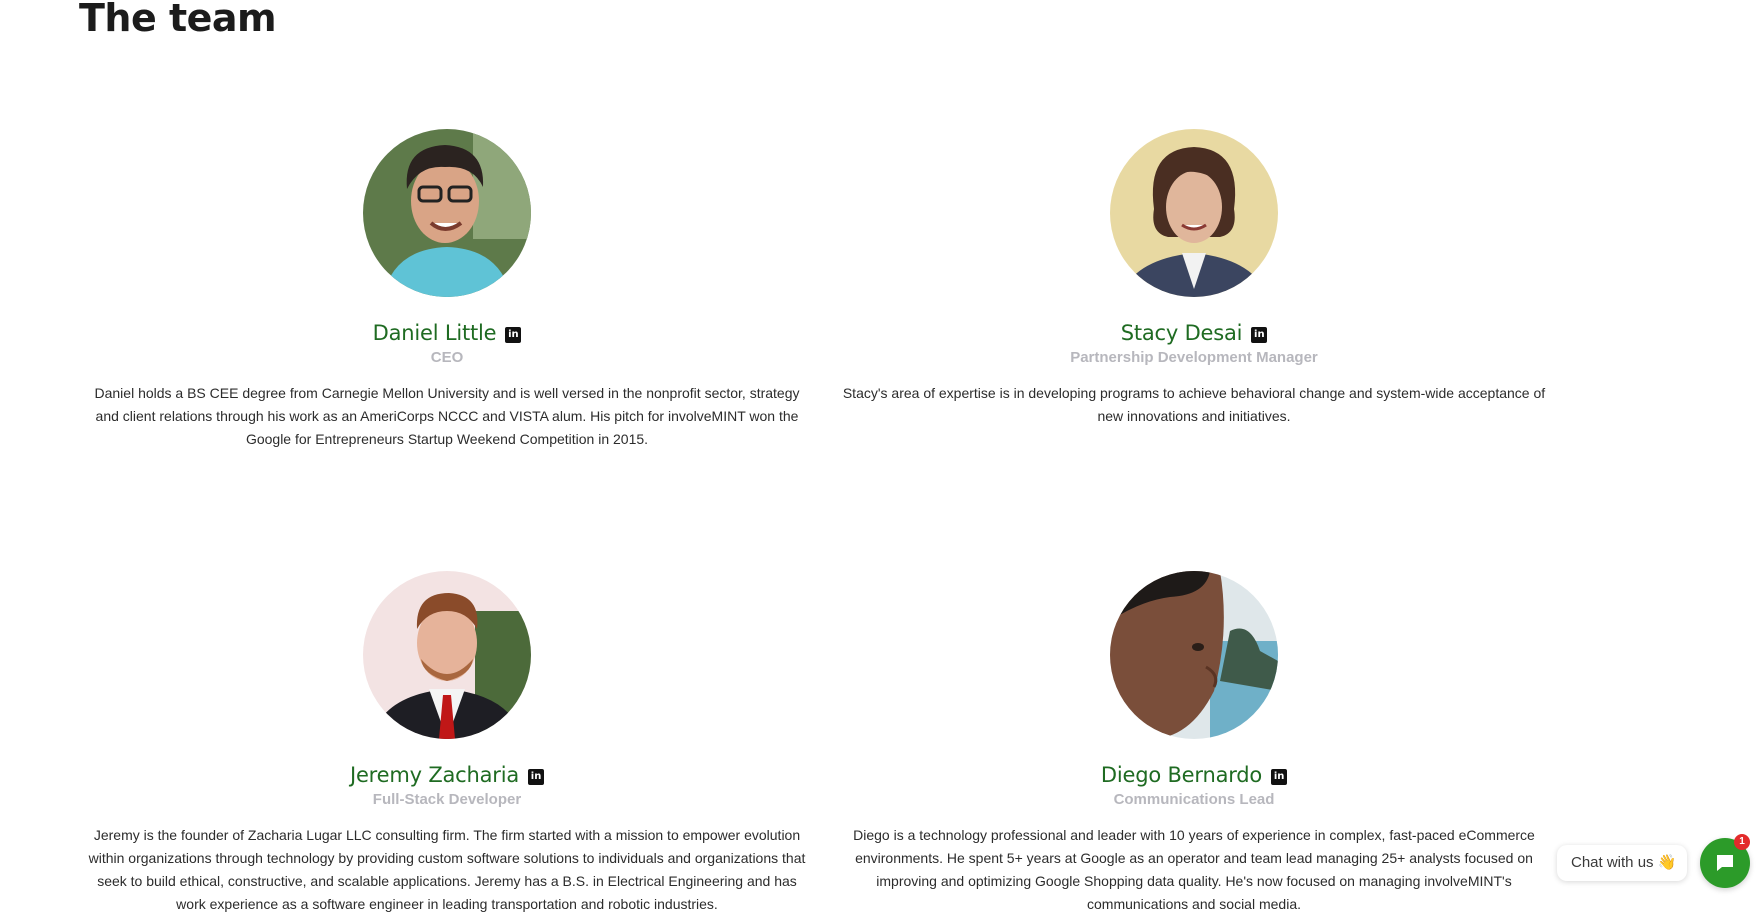 The height and width of the screenshot is (921, 1763). Describe the element at coordinates (178, 20) in the screenshot. I see `page-title: The team` at that location.